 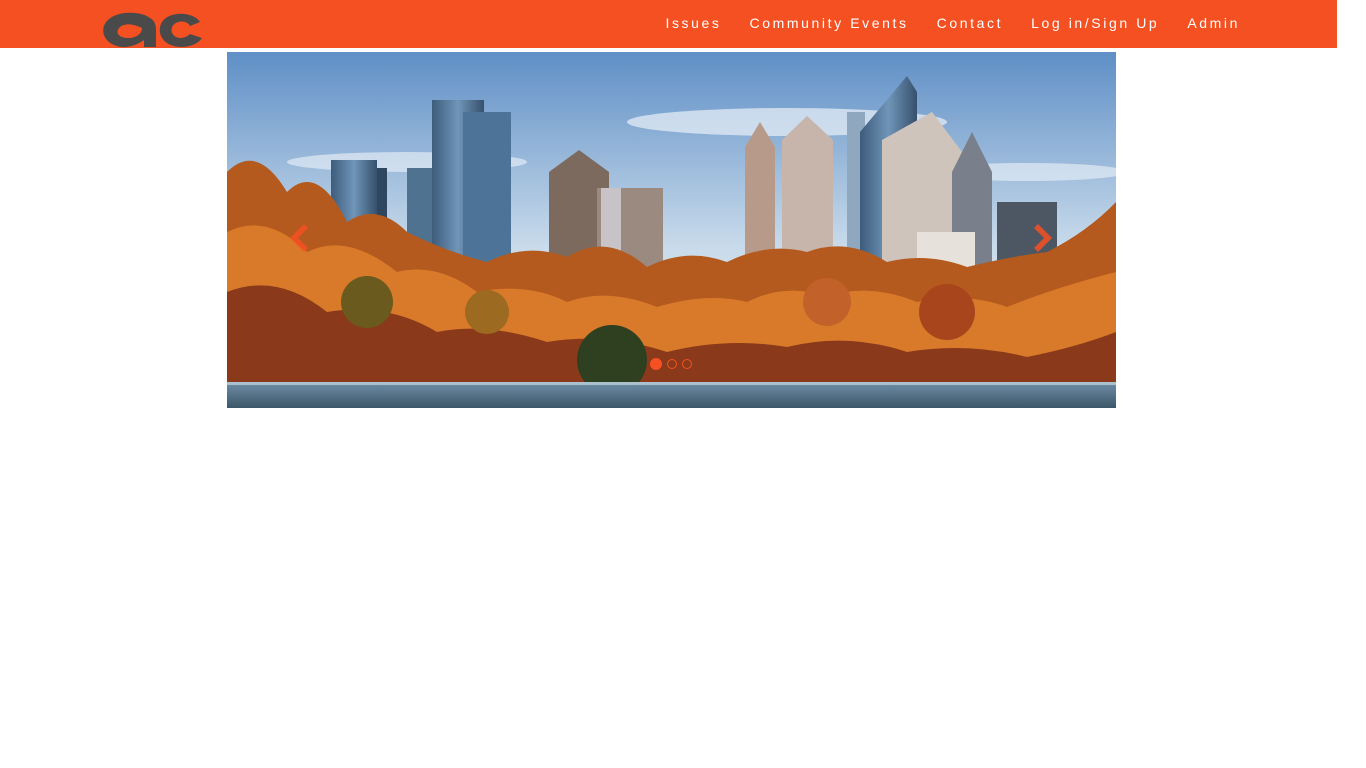 What do you see at coordinates (829, 23) in the screenshot?
I see `nav-item-community-events: Community Events` at bounding box center [829, 23].